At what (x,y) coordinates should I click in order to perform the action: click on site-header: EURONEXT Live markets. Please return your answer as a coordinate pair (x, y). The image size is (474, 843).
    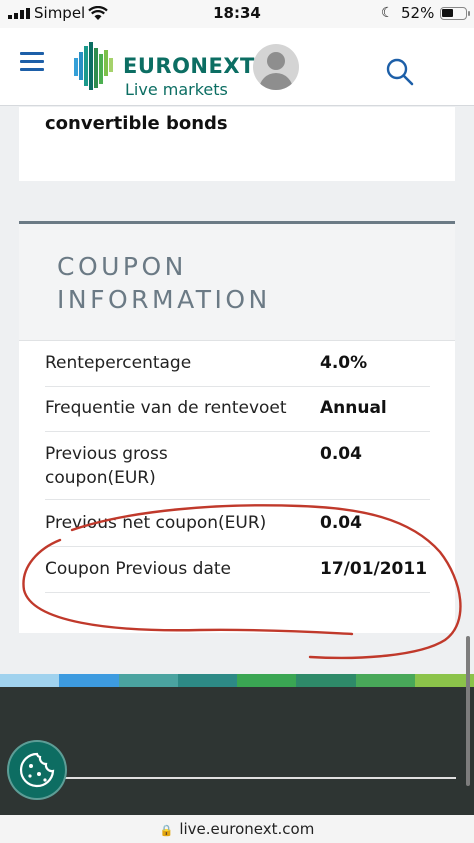
    Looking at the image, I should click on (237, 67).